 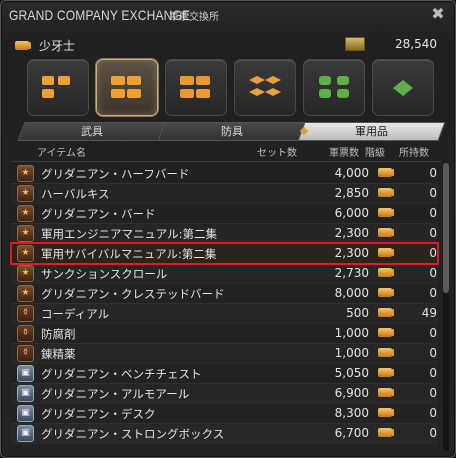 I want to click on header-held: 所持数, so click(x=414, y=153).